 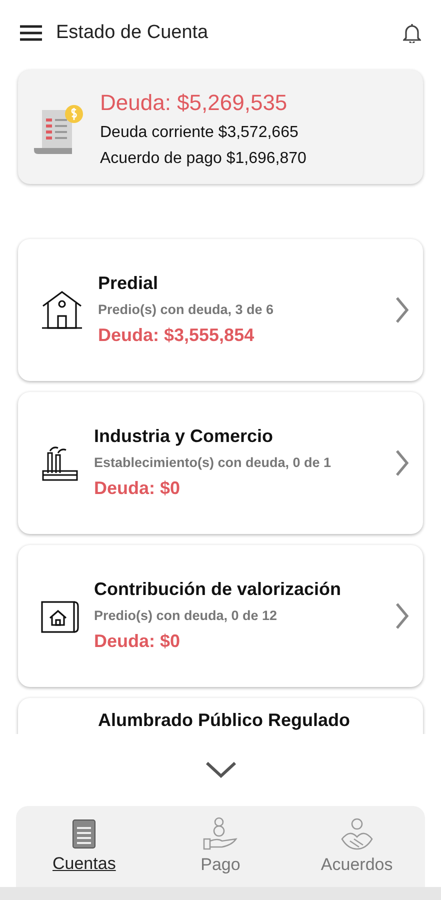 I want to click on account-subtitle: Establecimiento(s) con deuda, 0 de 1, so click(x=213, y=462).